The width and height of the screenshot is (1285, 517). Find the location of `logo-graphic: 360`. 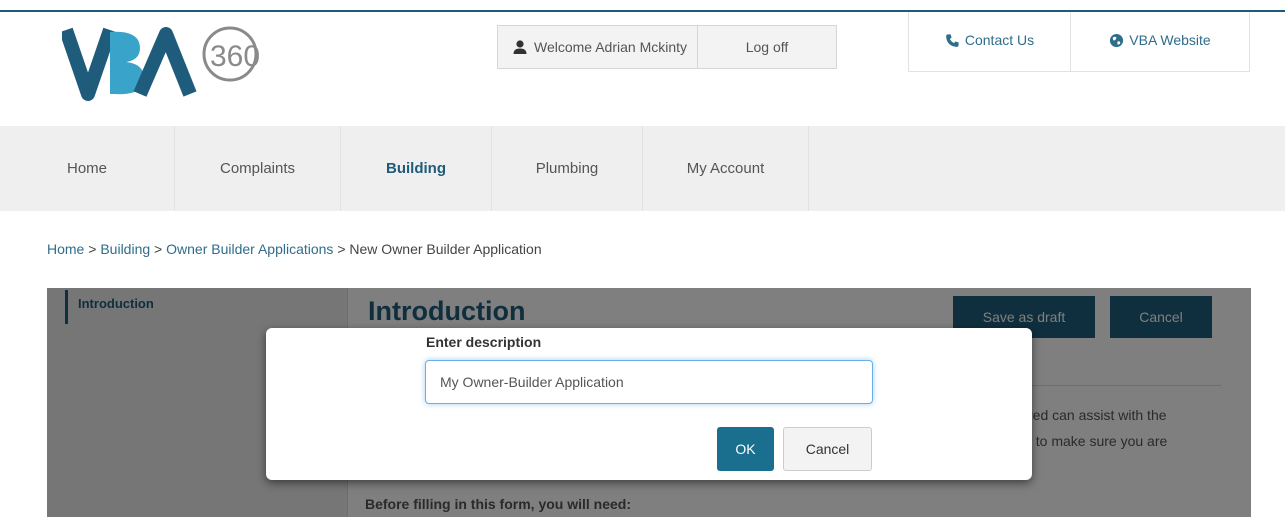

logo-graphic: 360 is located at coordinates (159, 63).